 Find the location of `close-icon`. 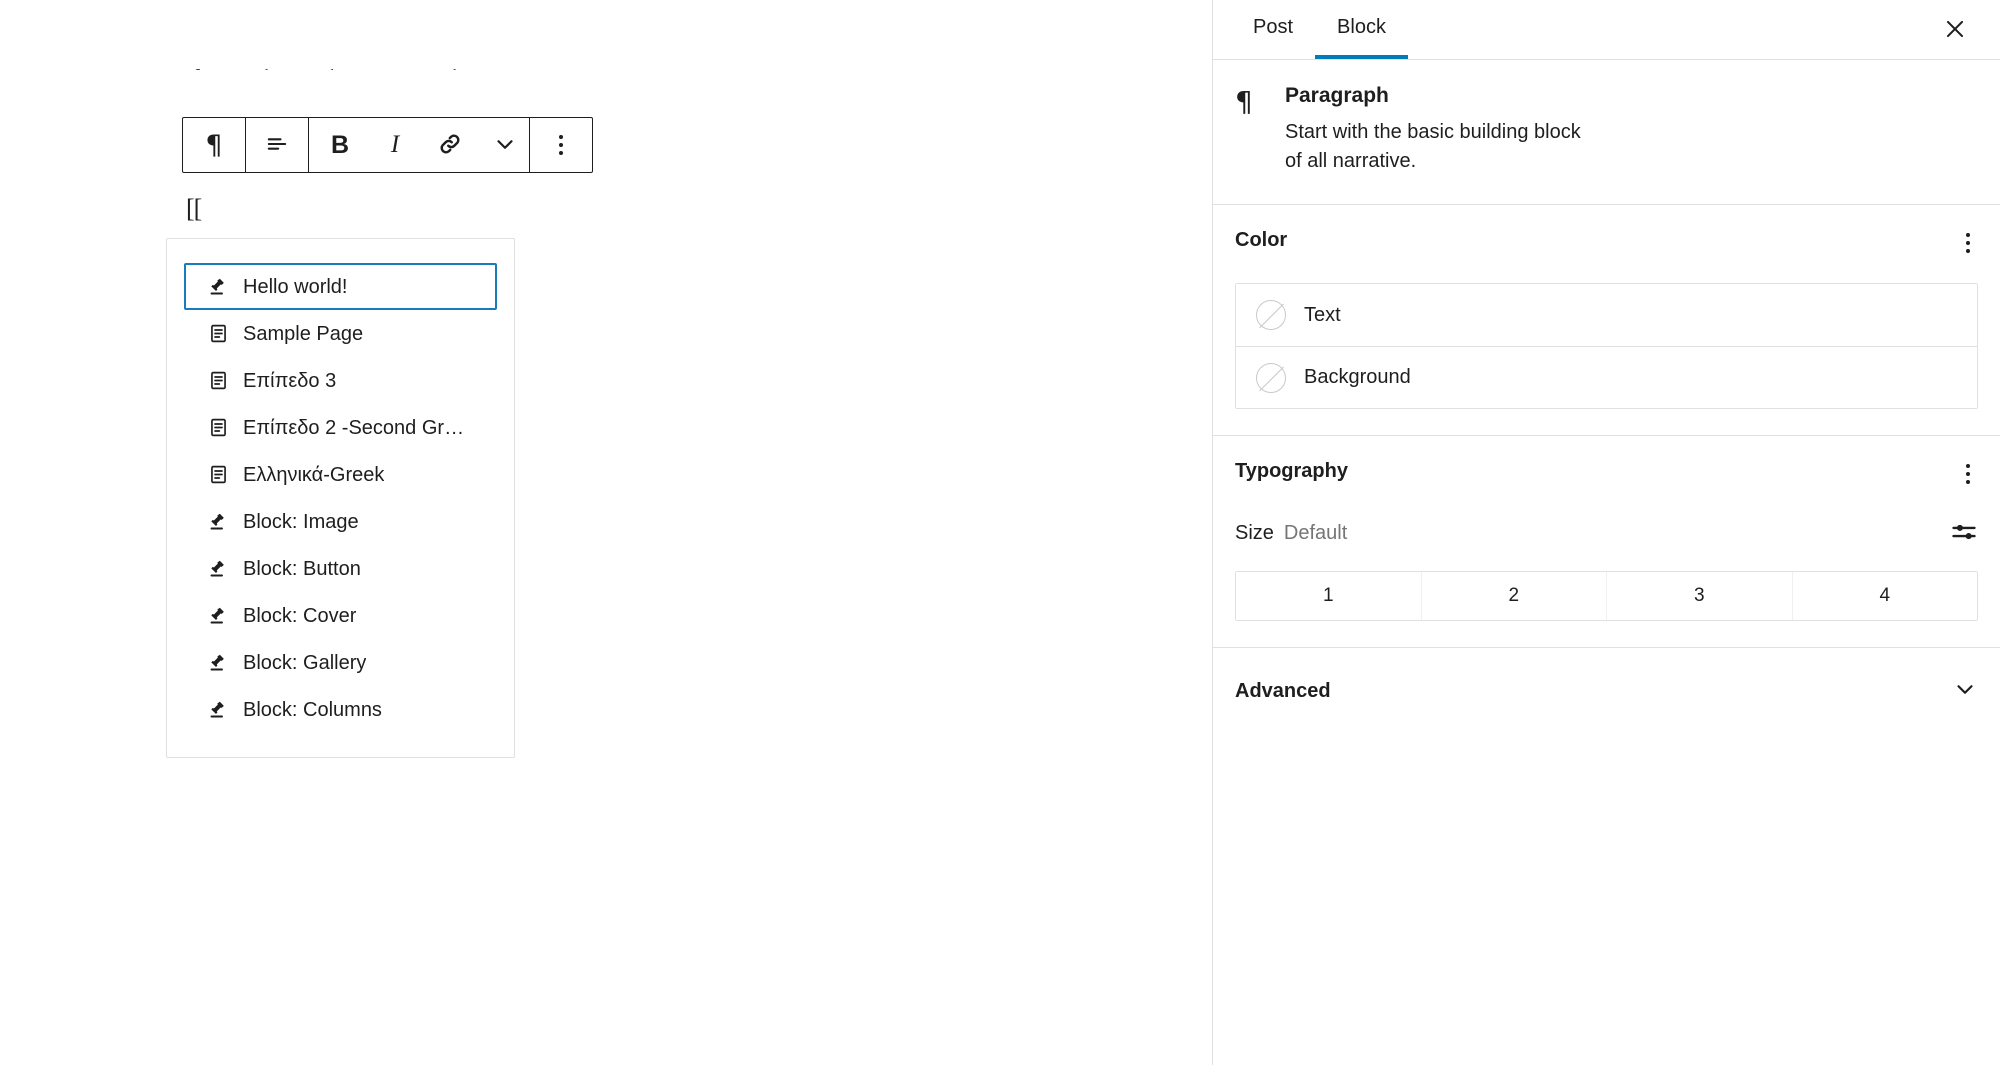

close-icon is located at coordinates (1955, 30).